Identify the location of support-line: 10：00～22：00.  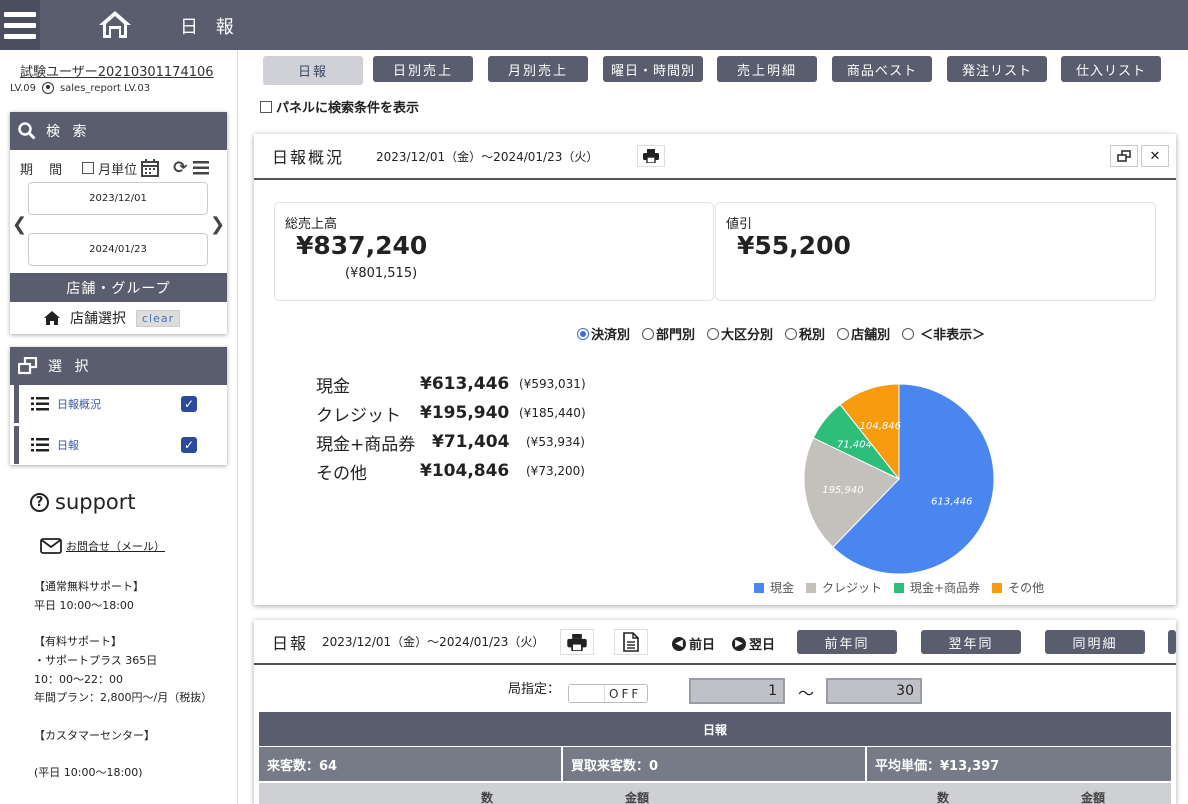
(78, 679).